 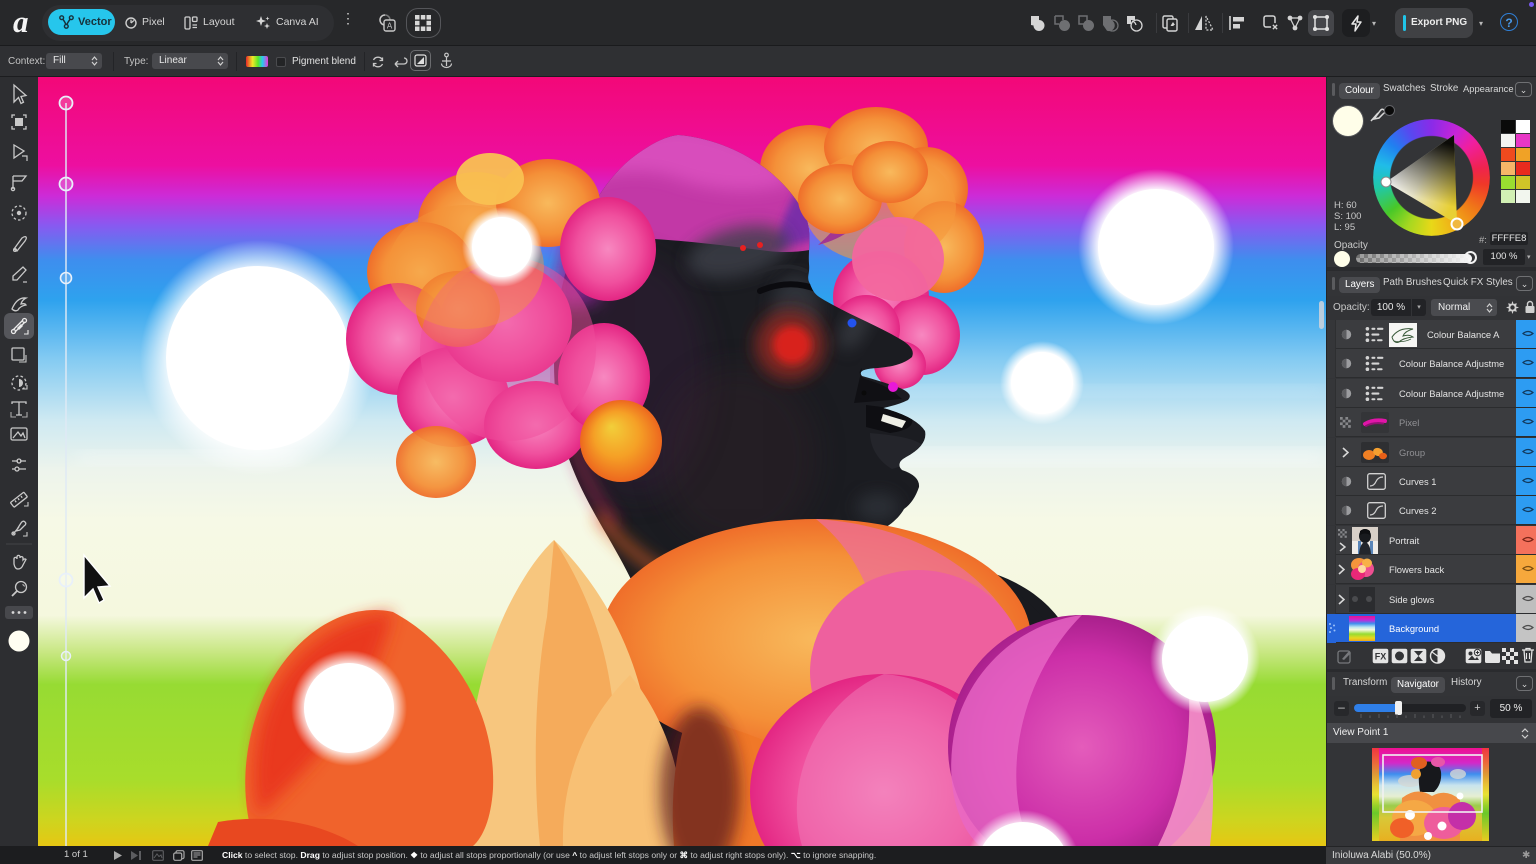 I want to click on svg-text: FX, so click(x=1381, y=657).